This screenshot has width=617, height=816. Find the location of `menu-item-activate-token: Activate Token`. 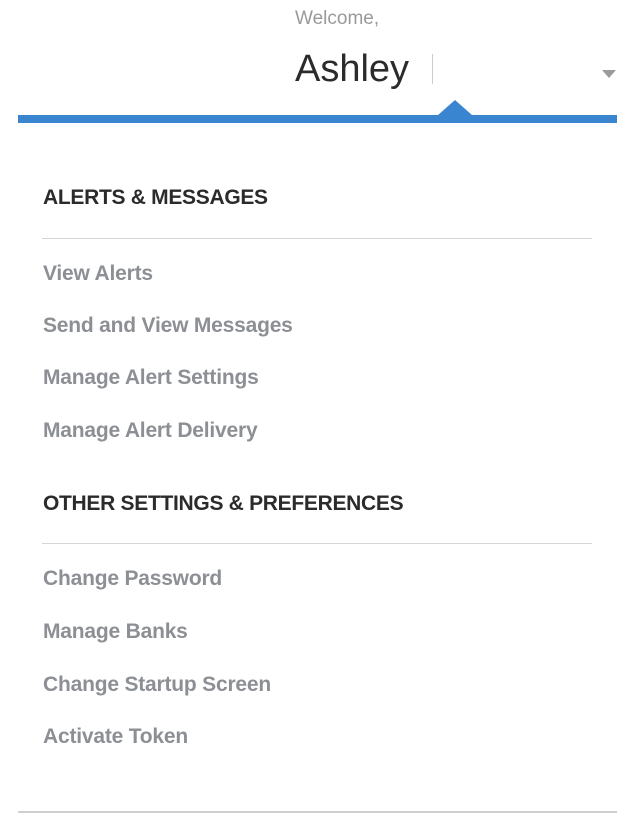

menu-item-activate-token: Activate Token is located at coordinates (115, 737).